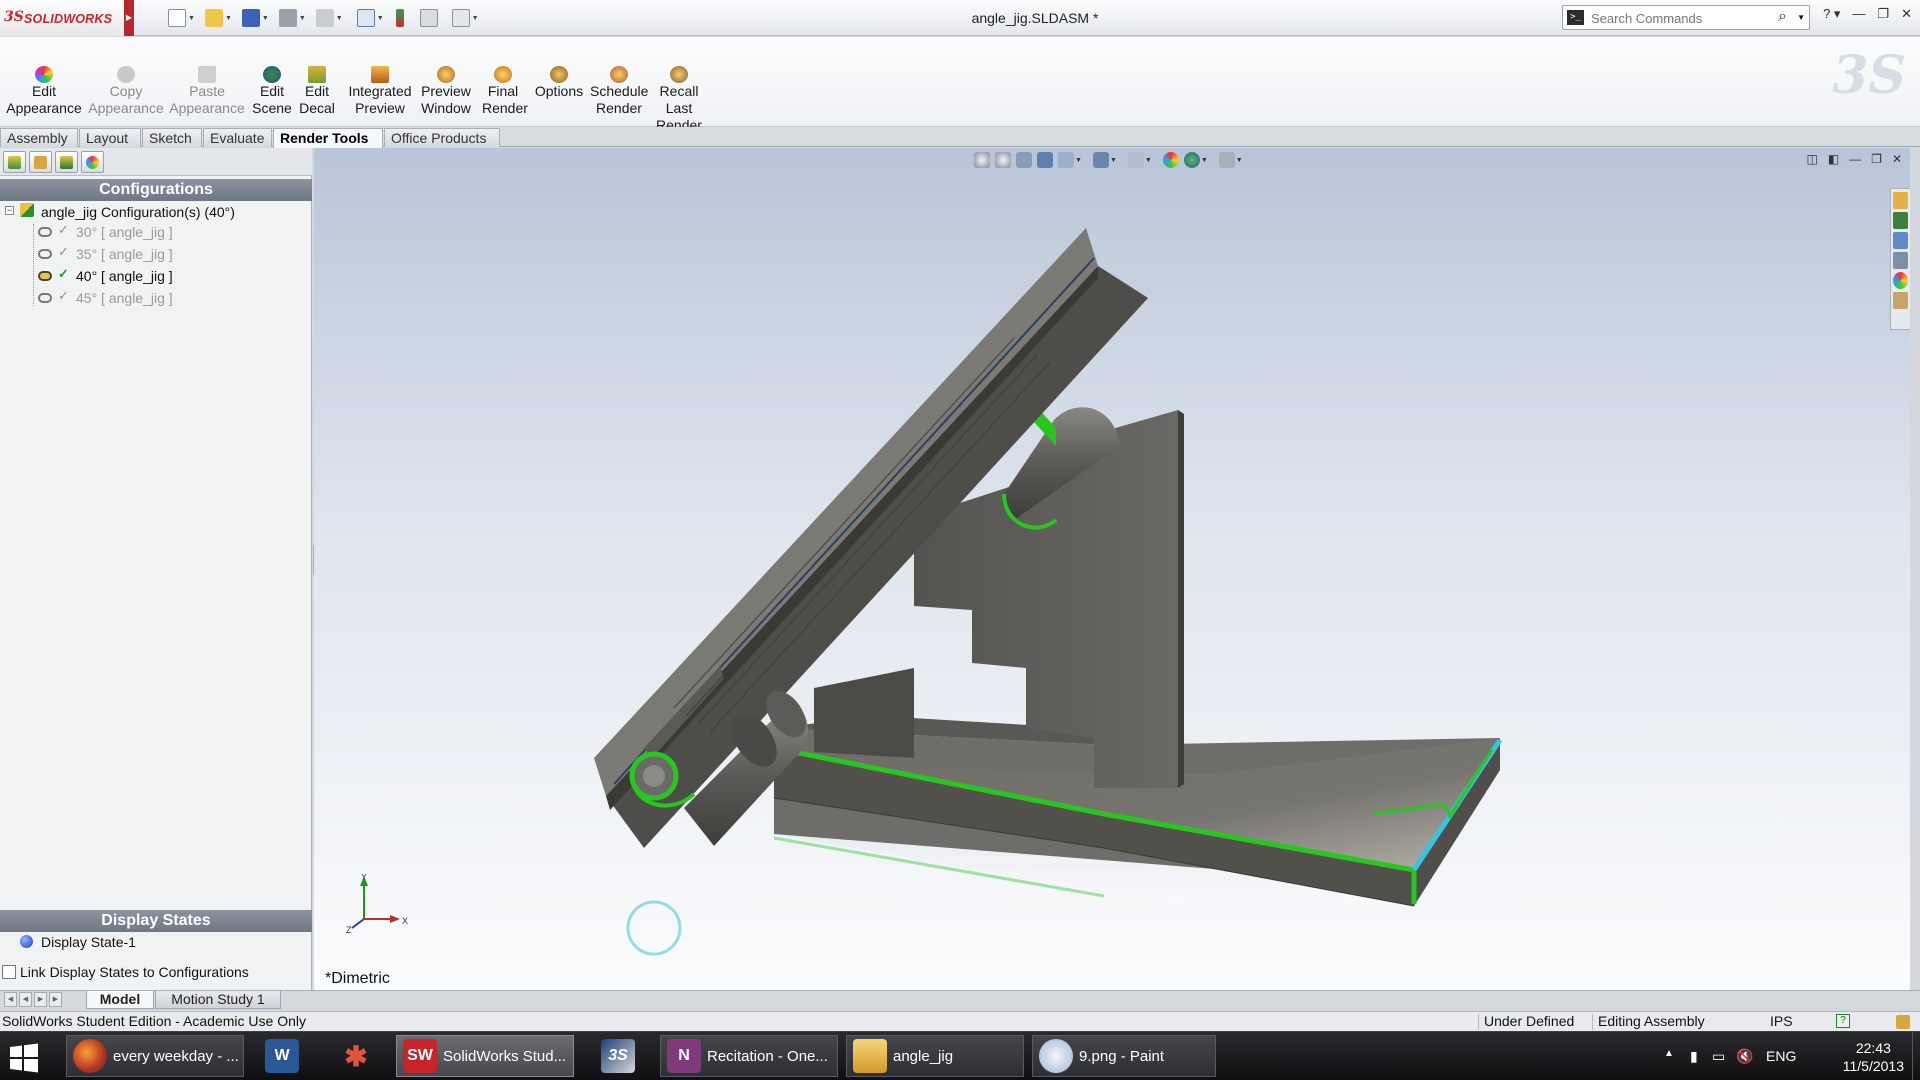 This screenshot has width=1920, height=1080. What do you see at coordinates (1592, 1022) in the screenshot?
I see `status-separator` at bounding box center [1592, 1022].